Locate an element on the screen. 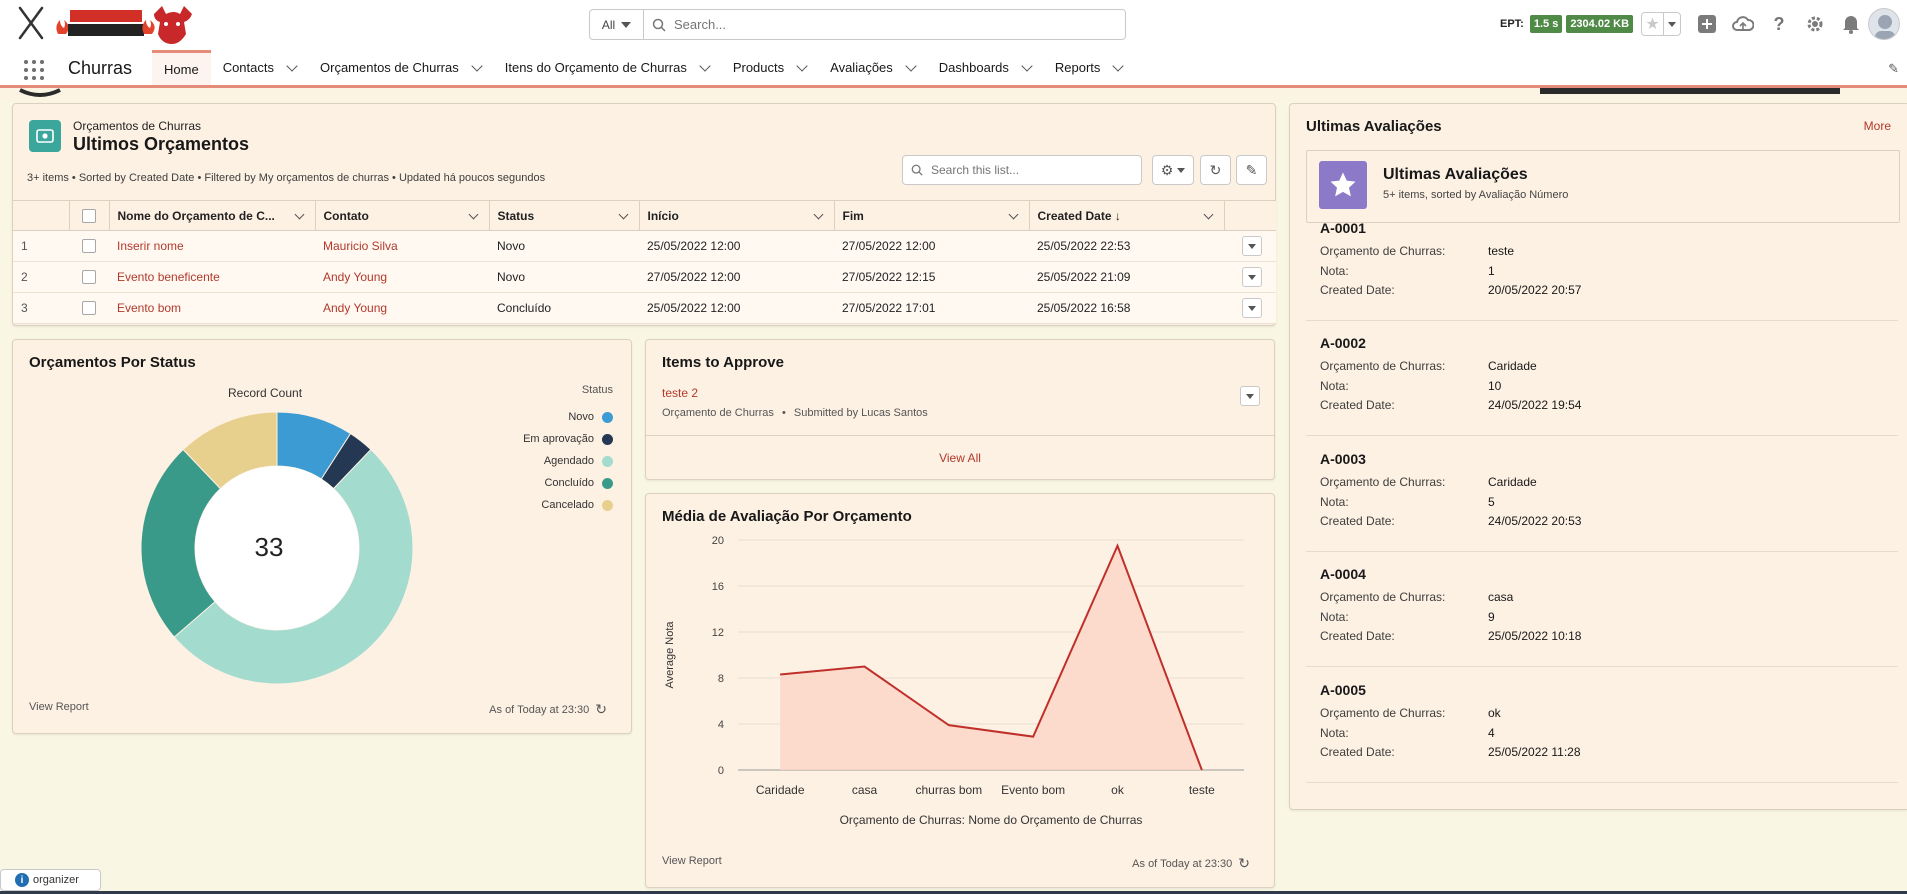 This screenshot has width=1907, height=894. favorite-star-icon: ★ is located at coordinates (1653, 24).